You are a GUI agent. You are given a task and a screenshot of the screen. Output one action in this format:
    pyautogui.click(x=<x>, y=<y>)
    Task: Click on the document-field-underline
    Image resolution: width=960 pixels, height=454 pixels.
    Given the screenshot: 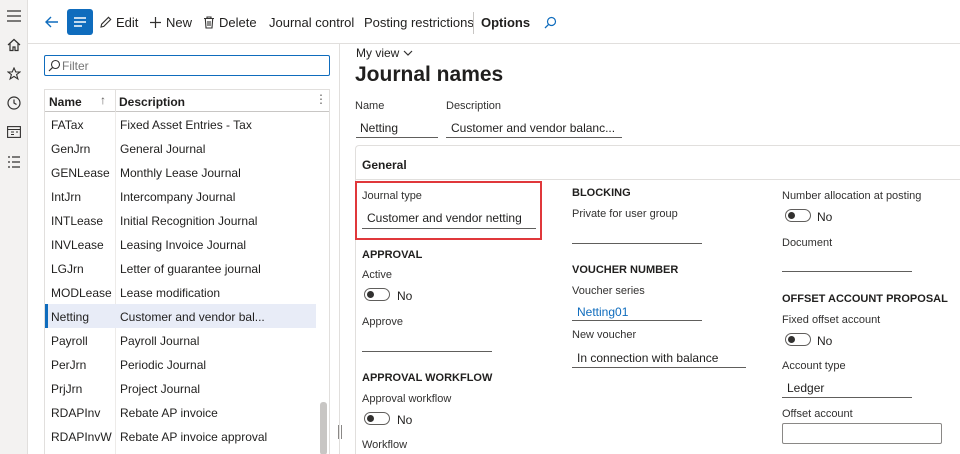 What is the action you would take?
    pyautogui.click(x=847, y=271)
    